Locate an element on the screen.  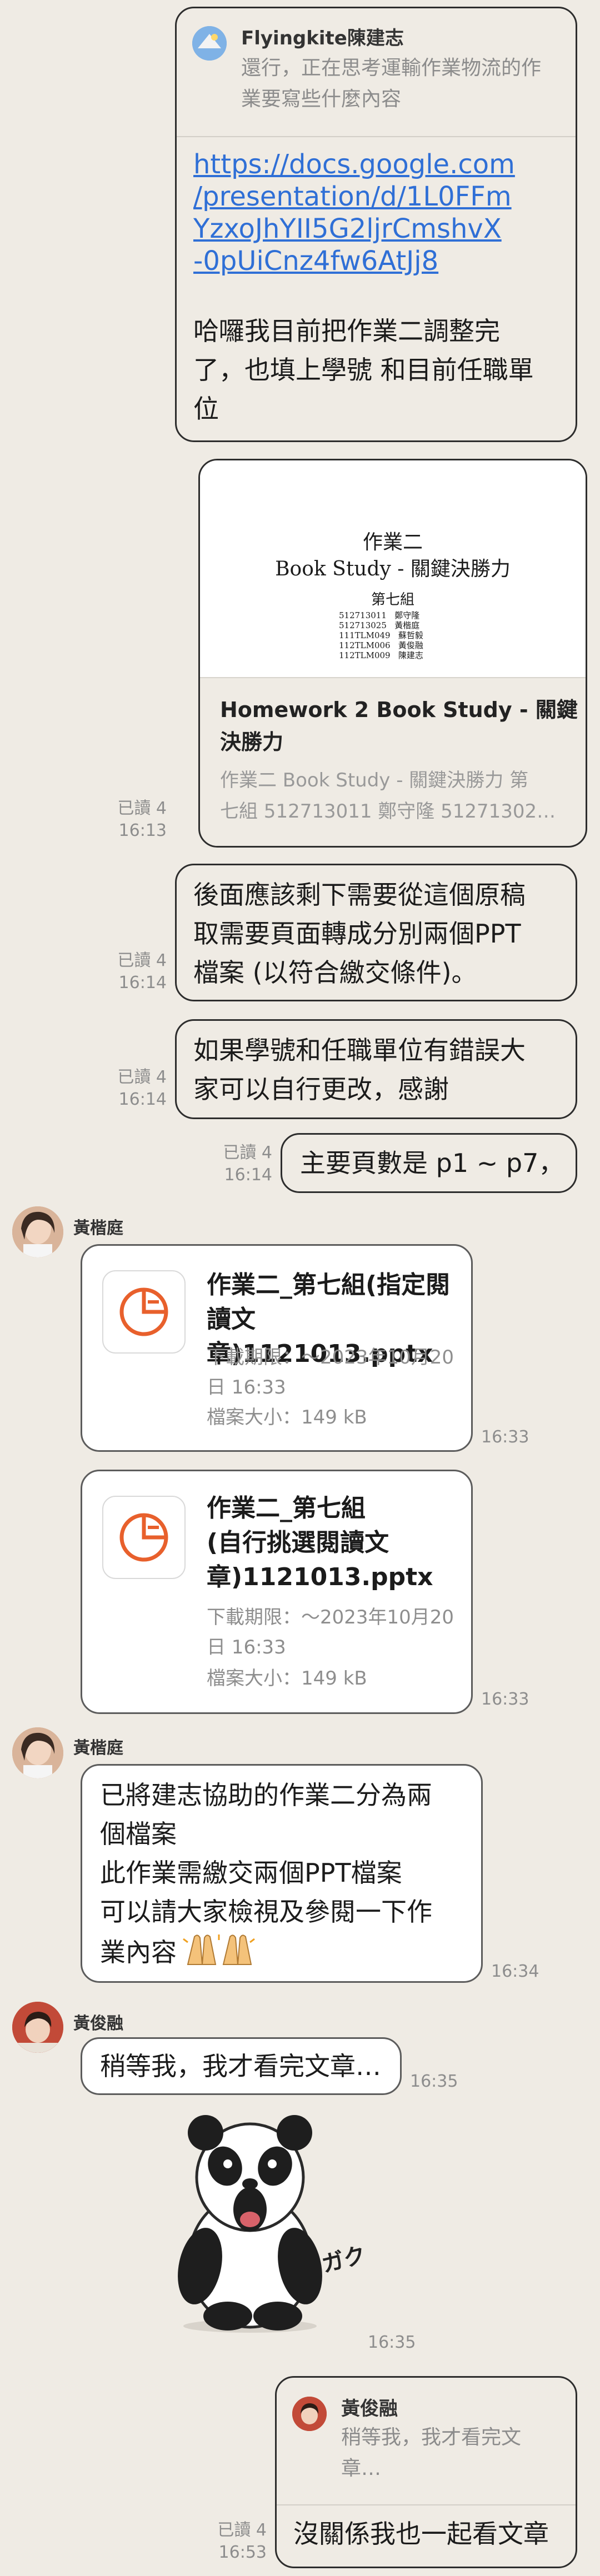
slide-subtitle: Book Study - 關鍵決勝力 is located at coordinates (393, 569).